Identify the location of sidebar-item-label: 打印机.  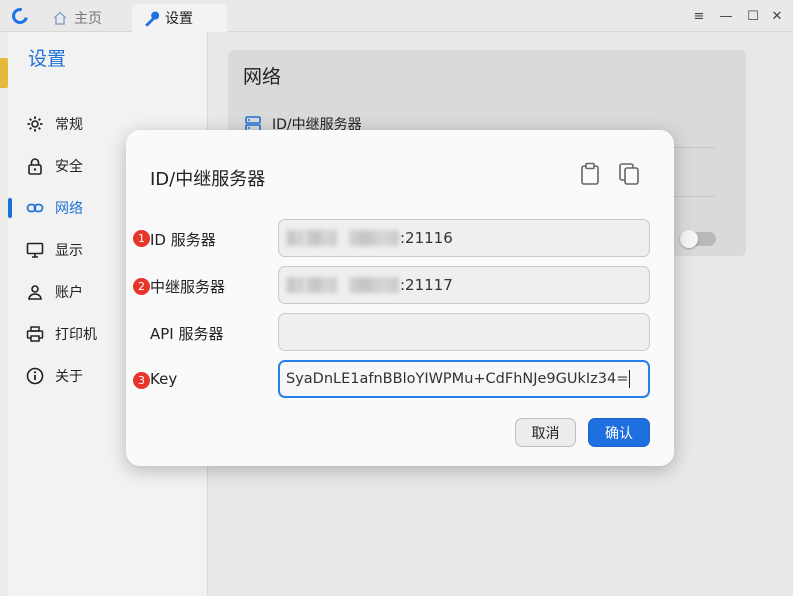
(76, 335).